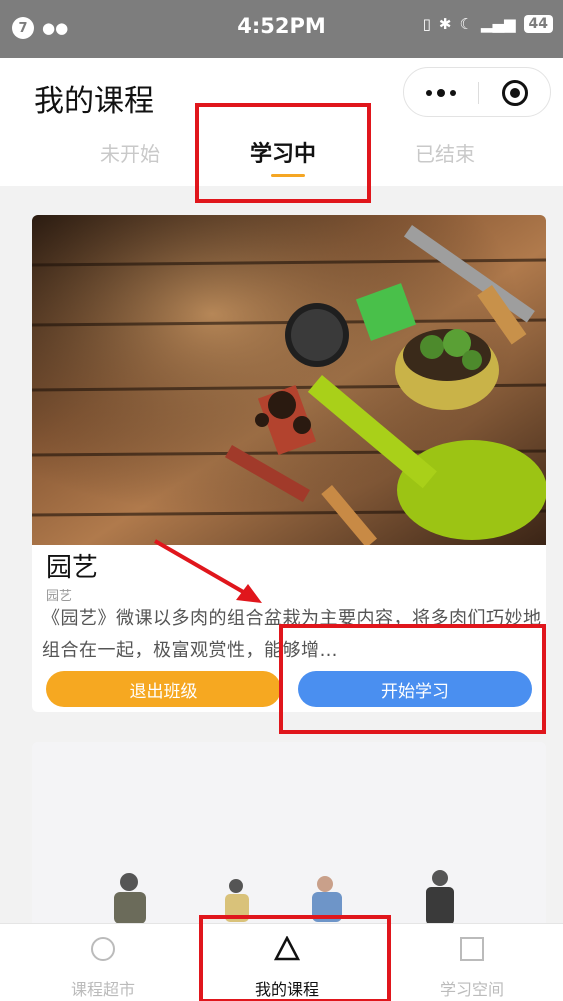  I want to click on course-tabs: 未开始 学习中 已结束, so click(281, 156).